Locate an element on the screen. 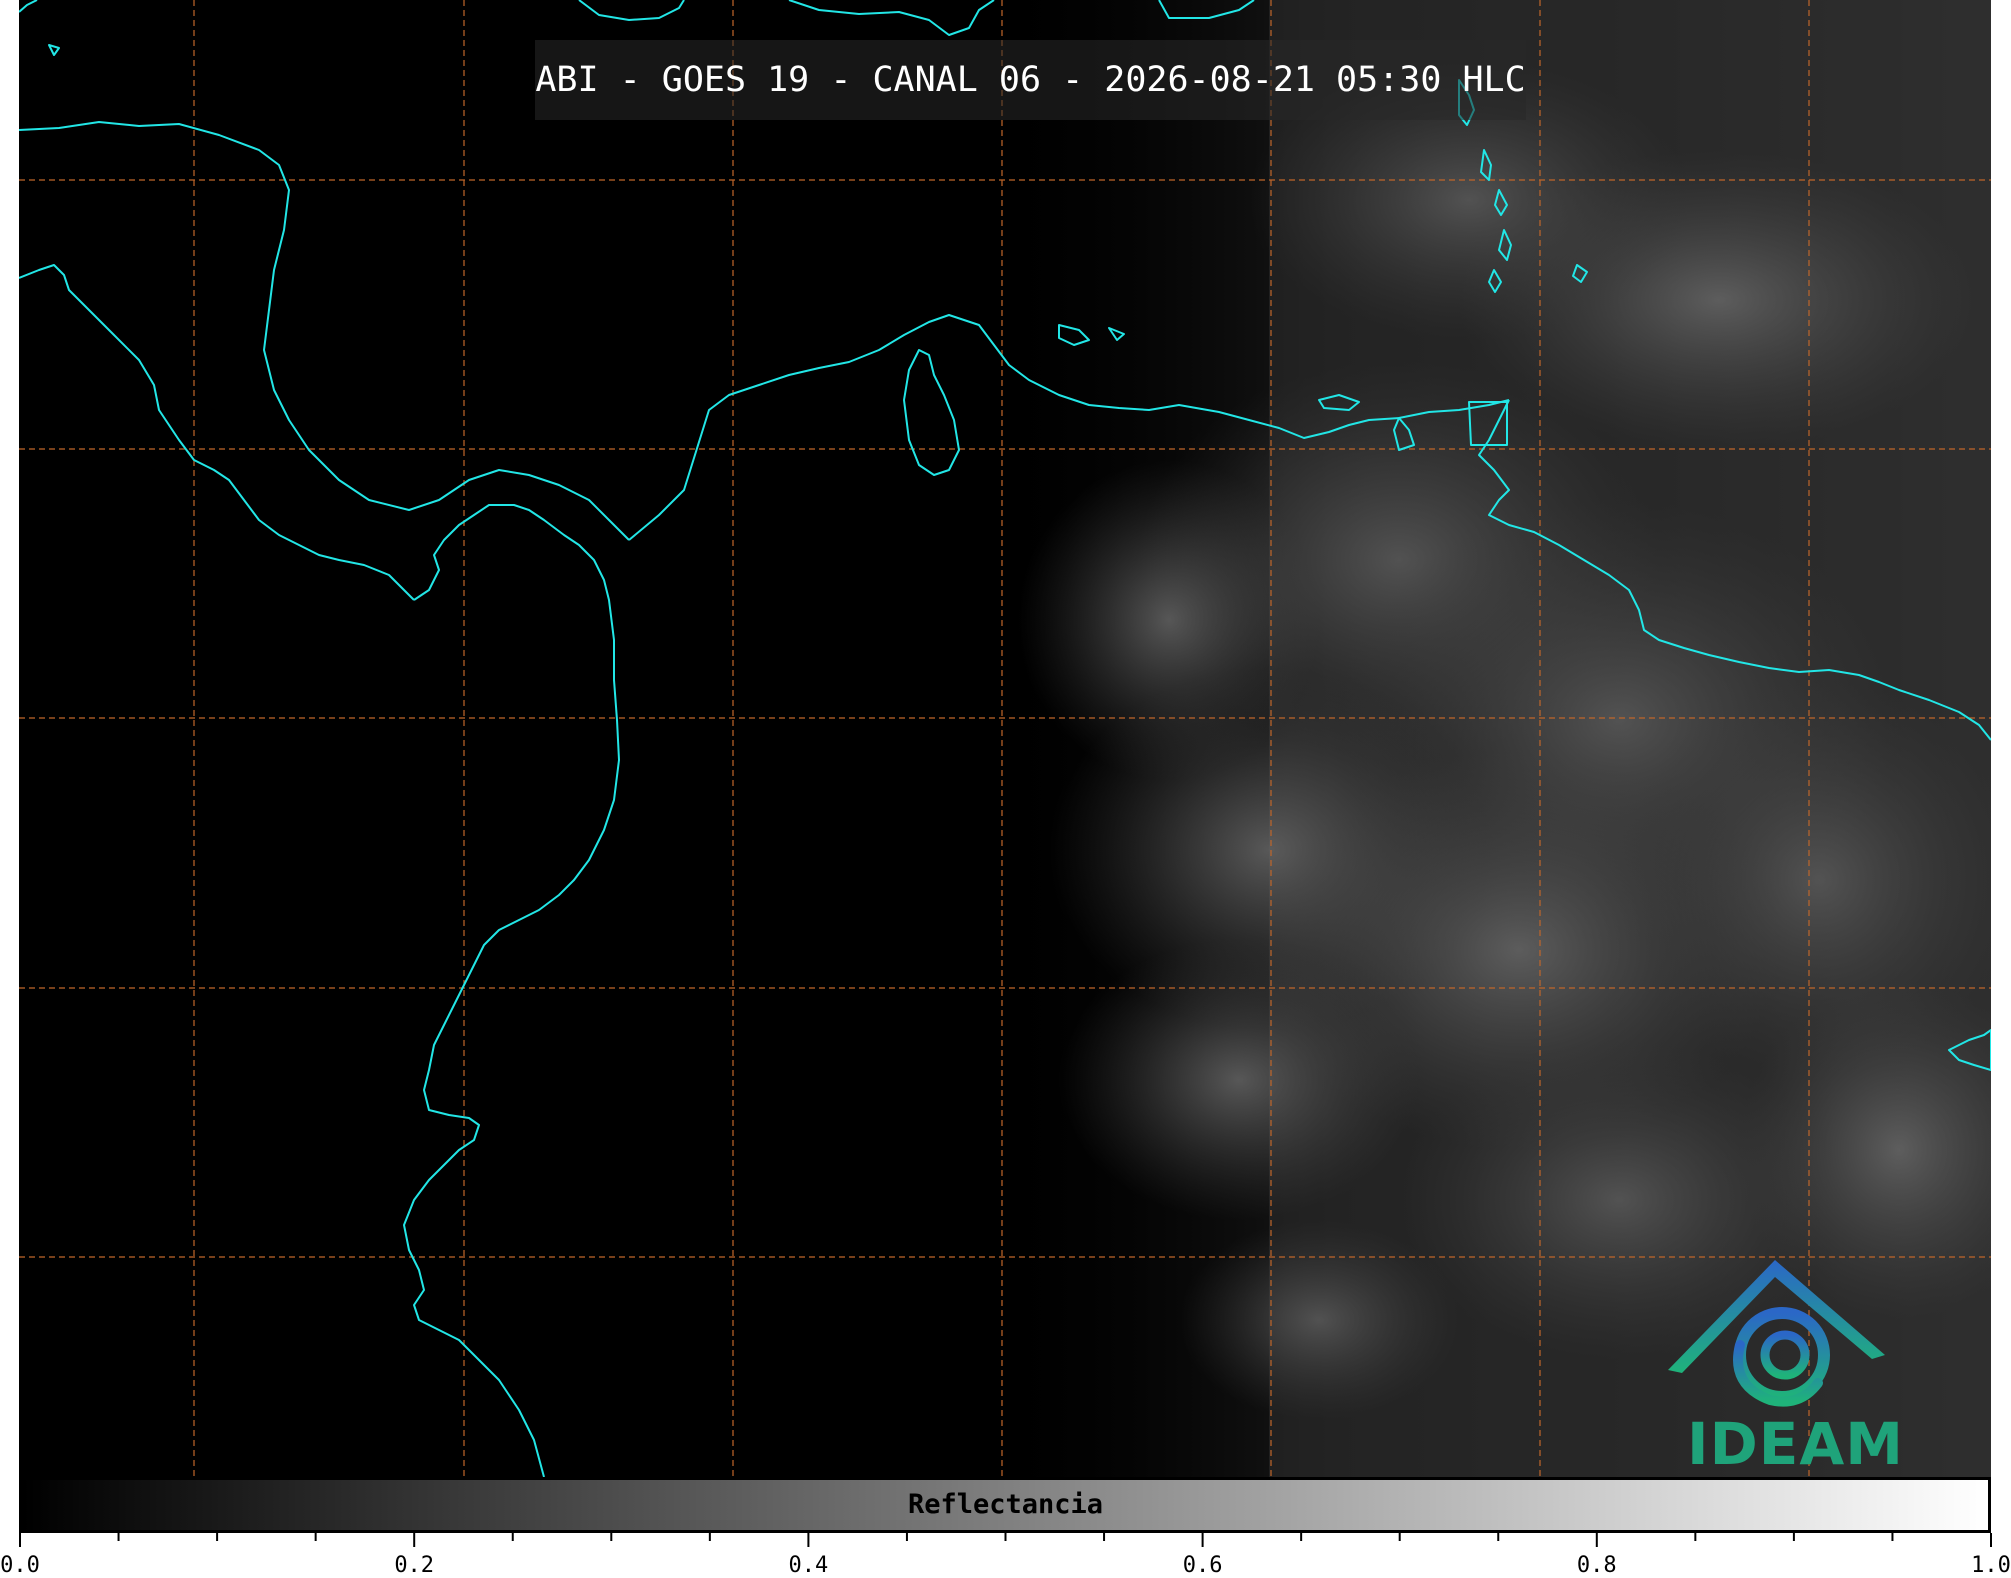  ideam-logo-text: IDEAM is located at coordinates (1795, 1444).